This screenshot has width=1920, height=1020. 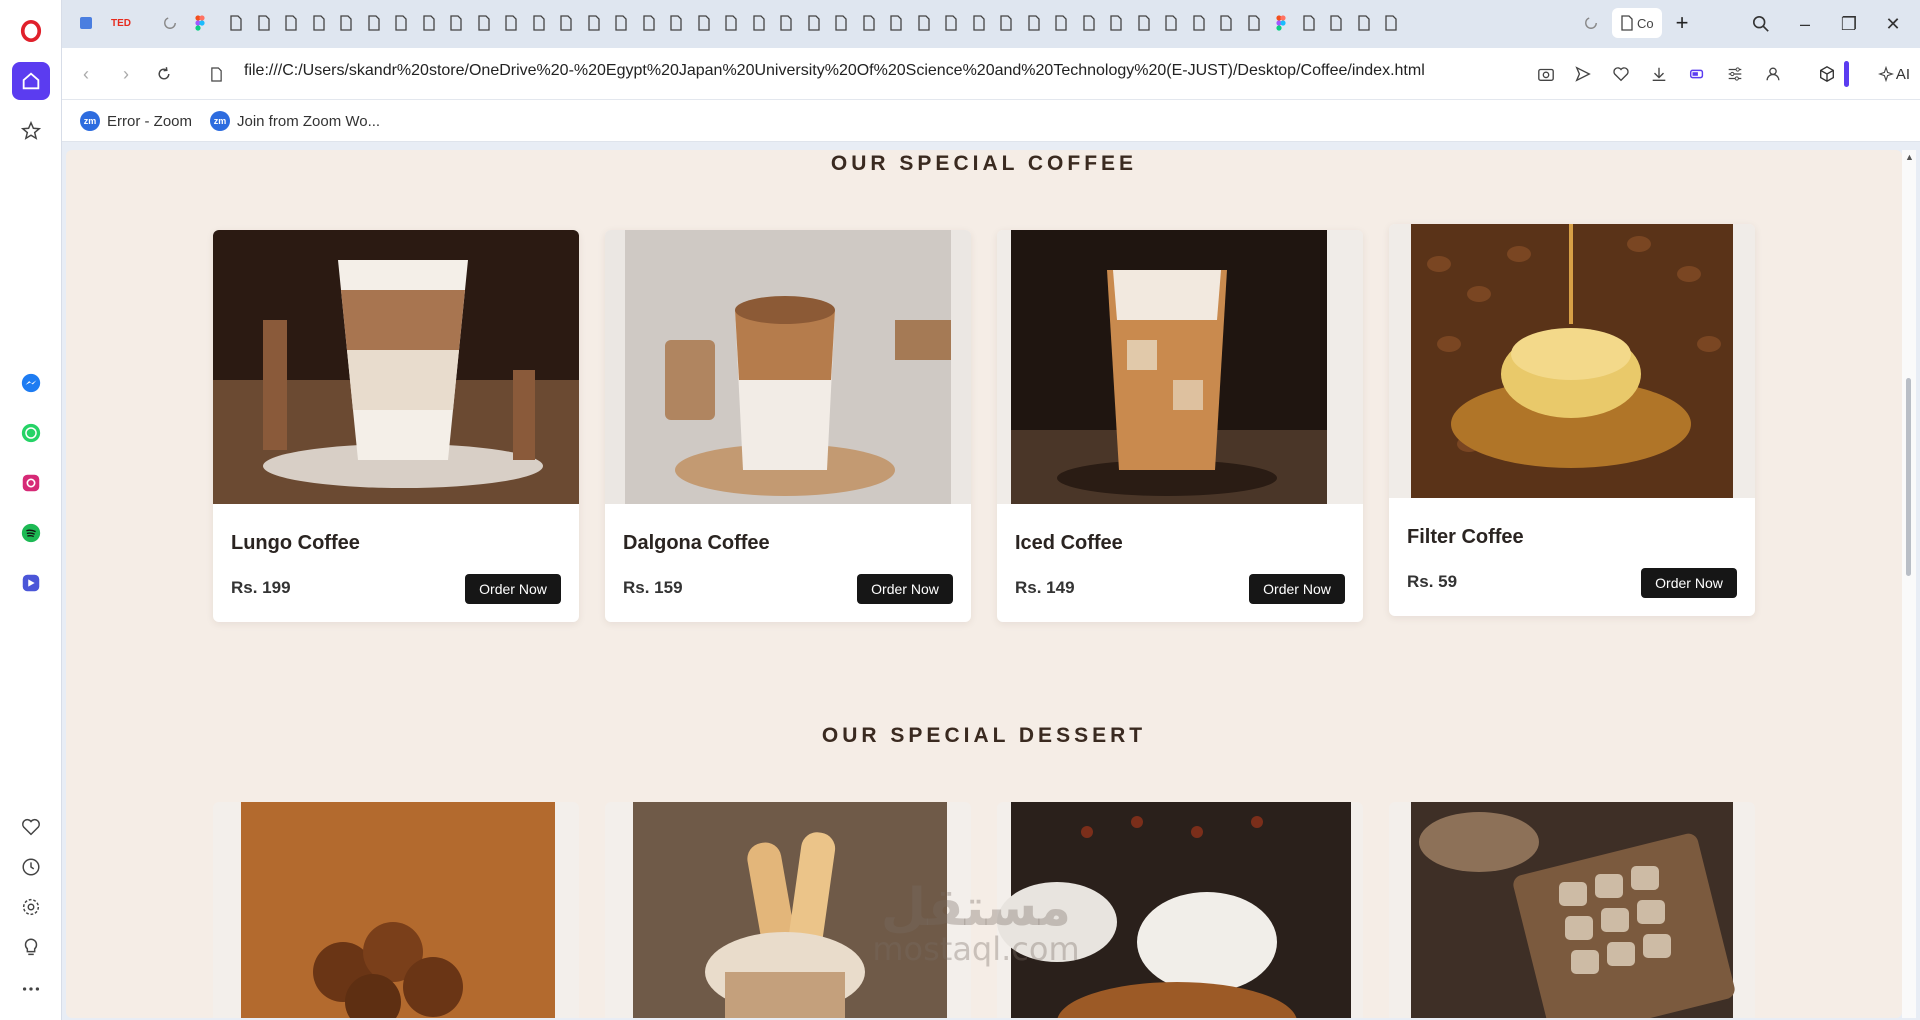 I want to click on settings-icon, so click(x=31, y=907).